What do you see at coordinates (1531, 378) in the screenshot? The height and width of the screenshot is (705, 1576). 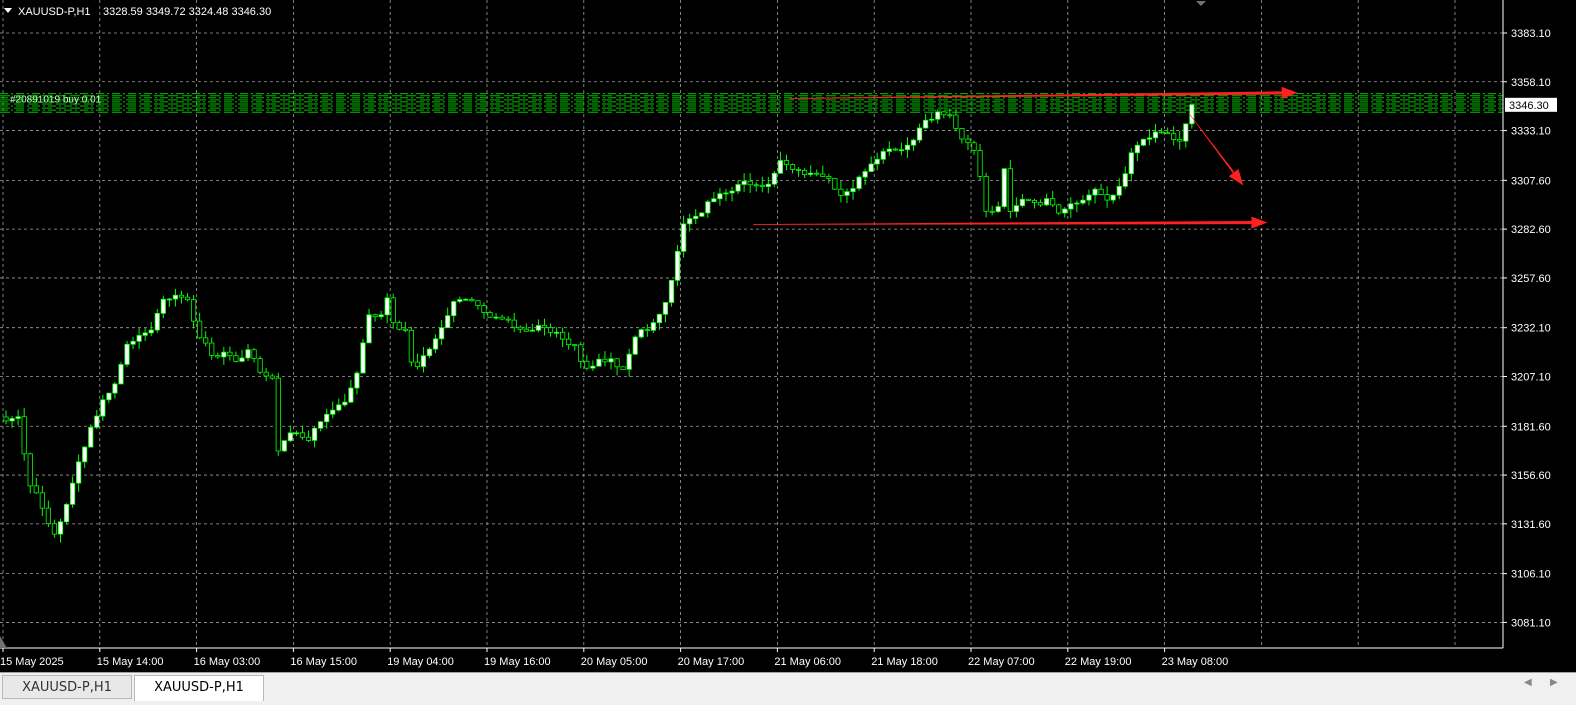 I see `price-tick-label: 3207.10` at bounding box center [1531, 378].